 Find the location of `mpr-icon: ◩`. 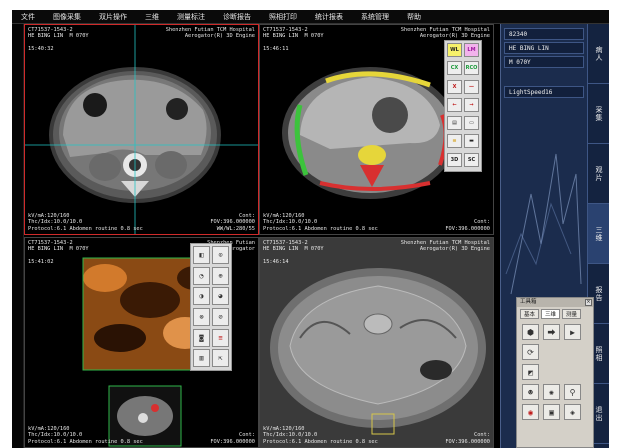

mpr-icon: ◩ is located at coordinates (530, 372).